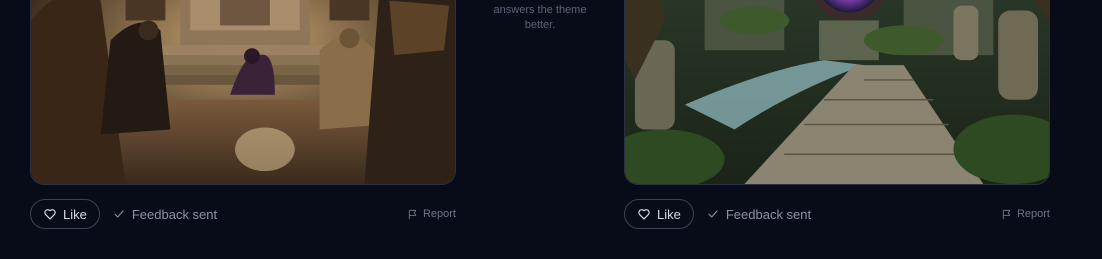  What do you see at coordinates (540, 10) in the screenshot?
I see `center-note-line1: answers the theme` at bounding box center [540, 10].